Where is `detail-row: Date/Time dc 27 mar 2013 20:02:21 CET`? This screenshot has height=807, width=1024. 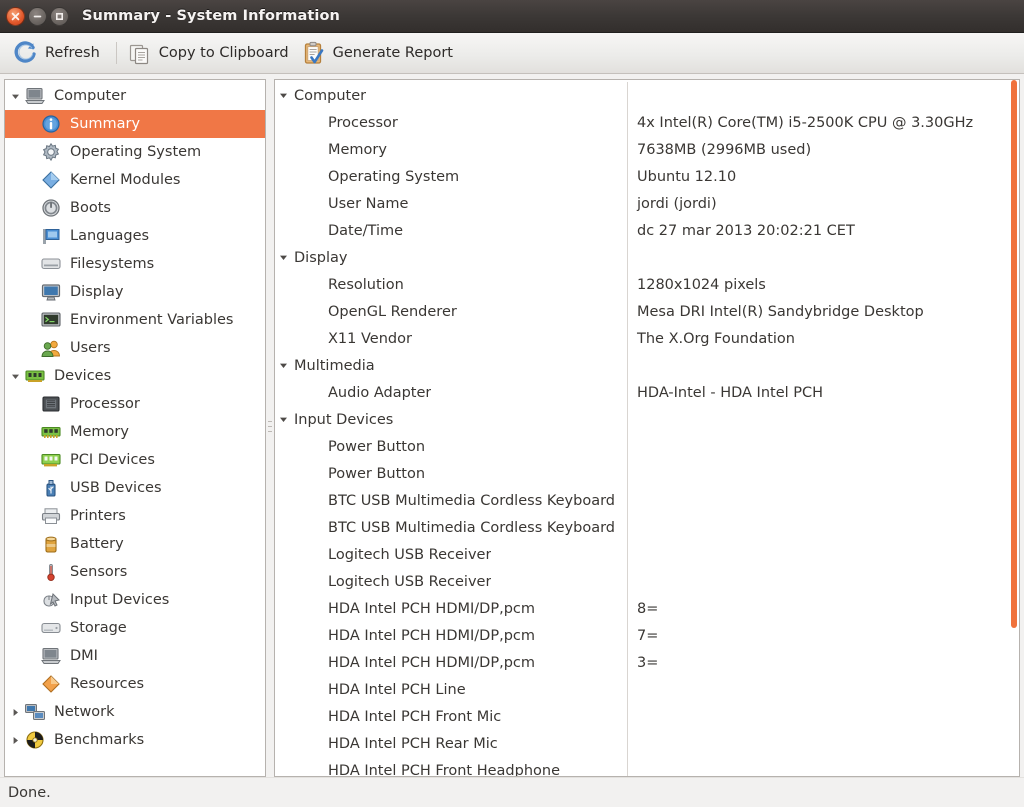 detail-row: Date/Time dc 27 mar 2013 20:02:21 CET is located at coordinates (641, 230).